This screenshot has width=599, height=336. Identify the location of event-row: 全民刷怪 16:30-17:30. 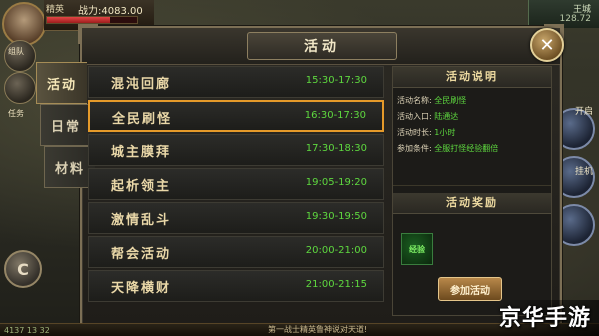
(236, 116).